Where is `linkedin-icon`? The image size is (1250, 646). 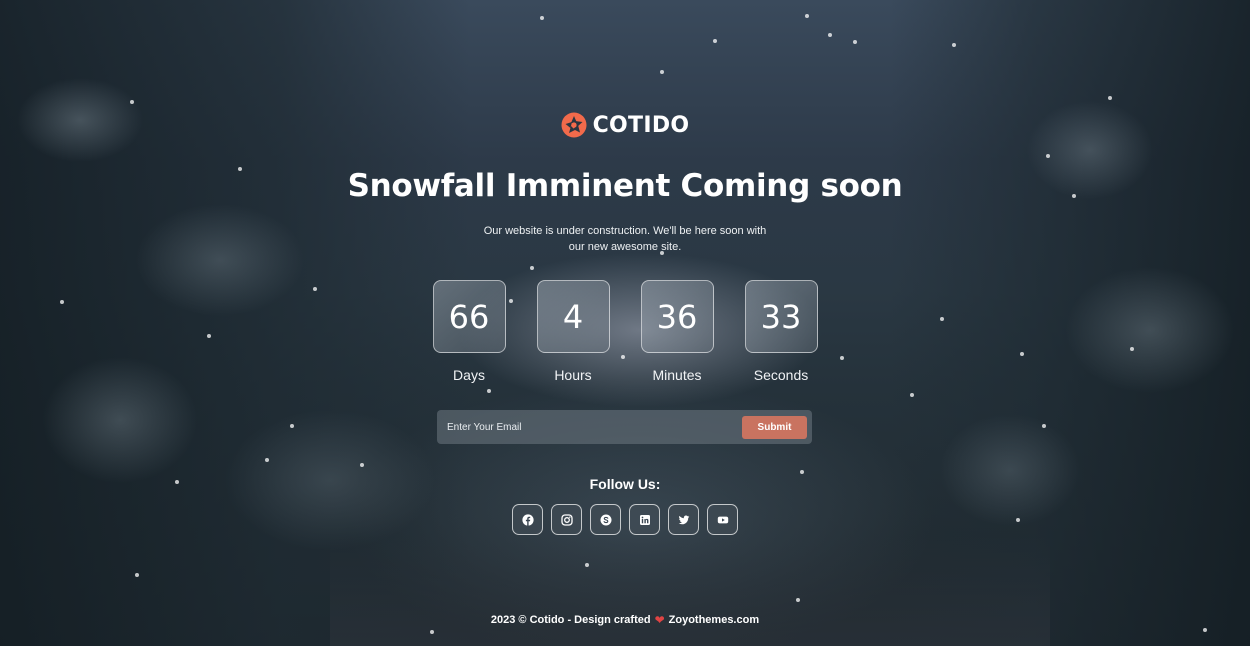 linkedin-icon is located at coordinates (644, 519).